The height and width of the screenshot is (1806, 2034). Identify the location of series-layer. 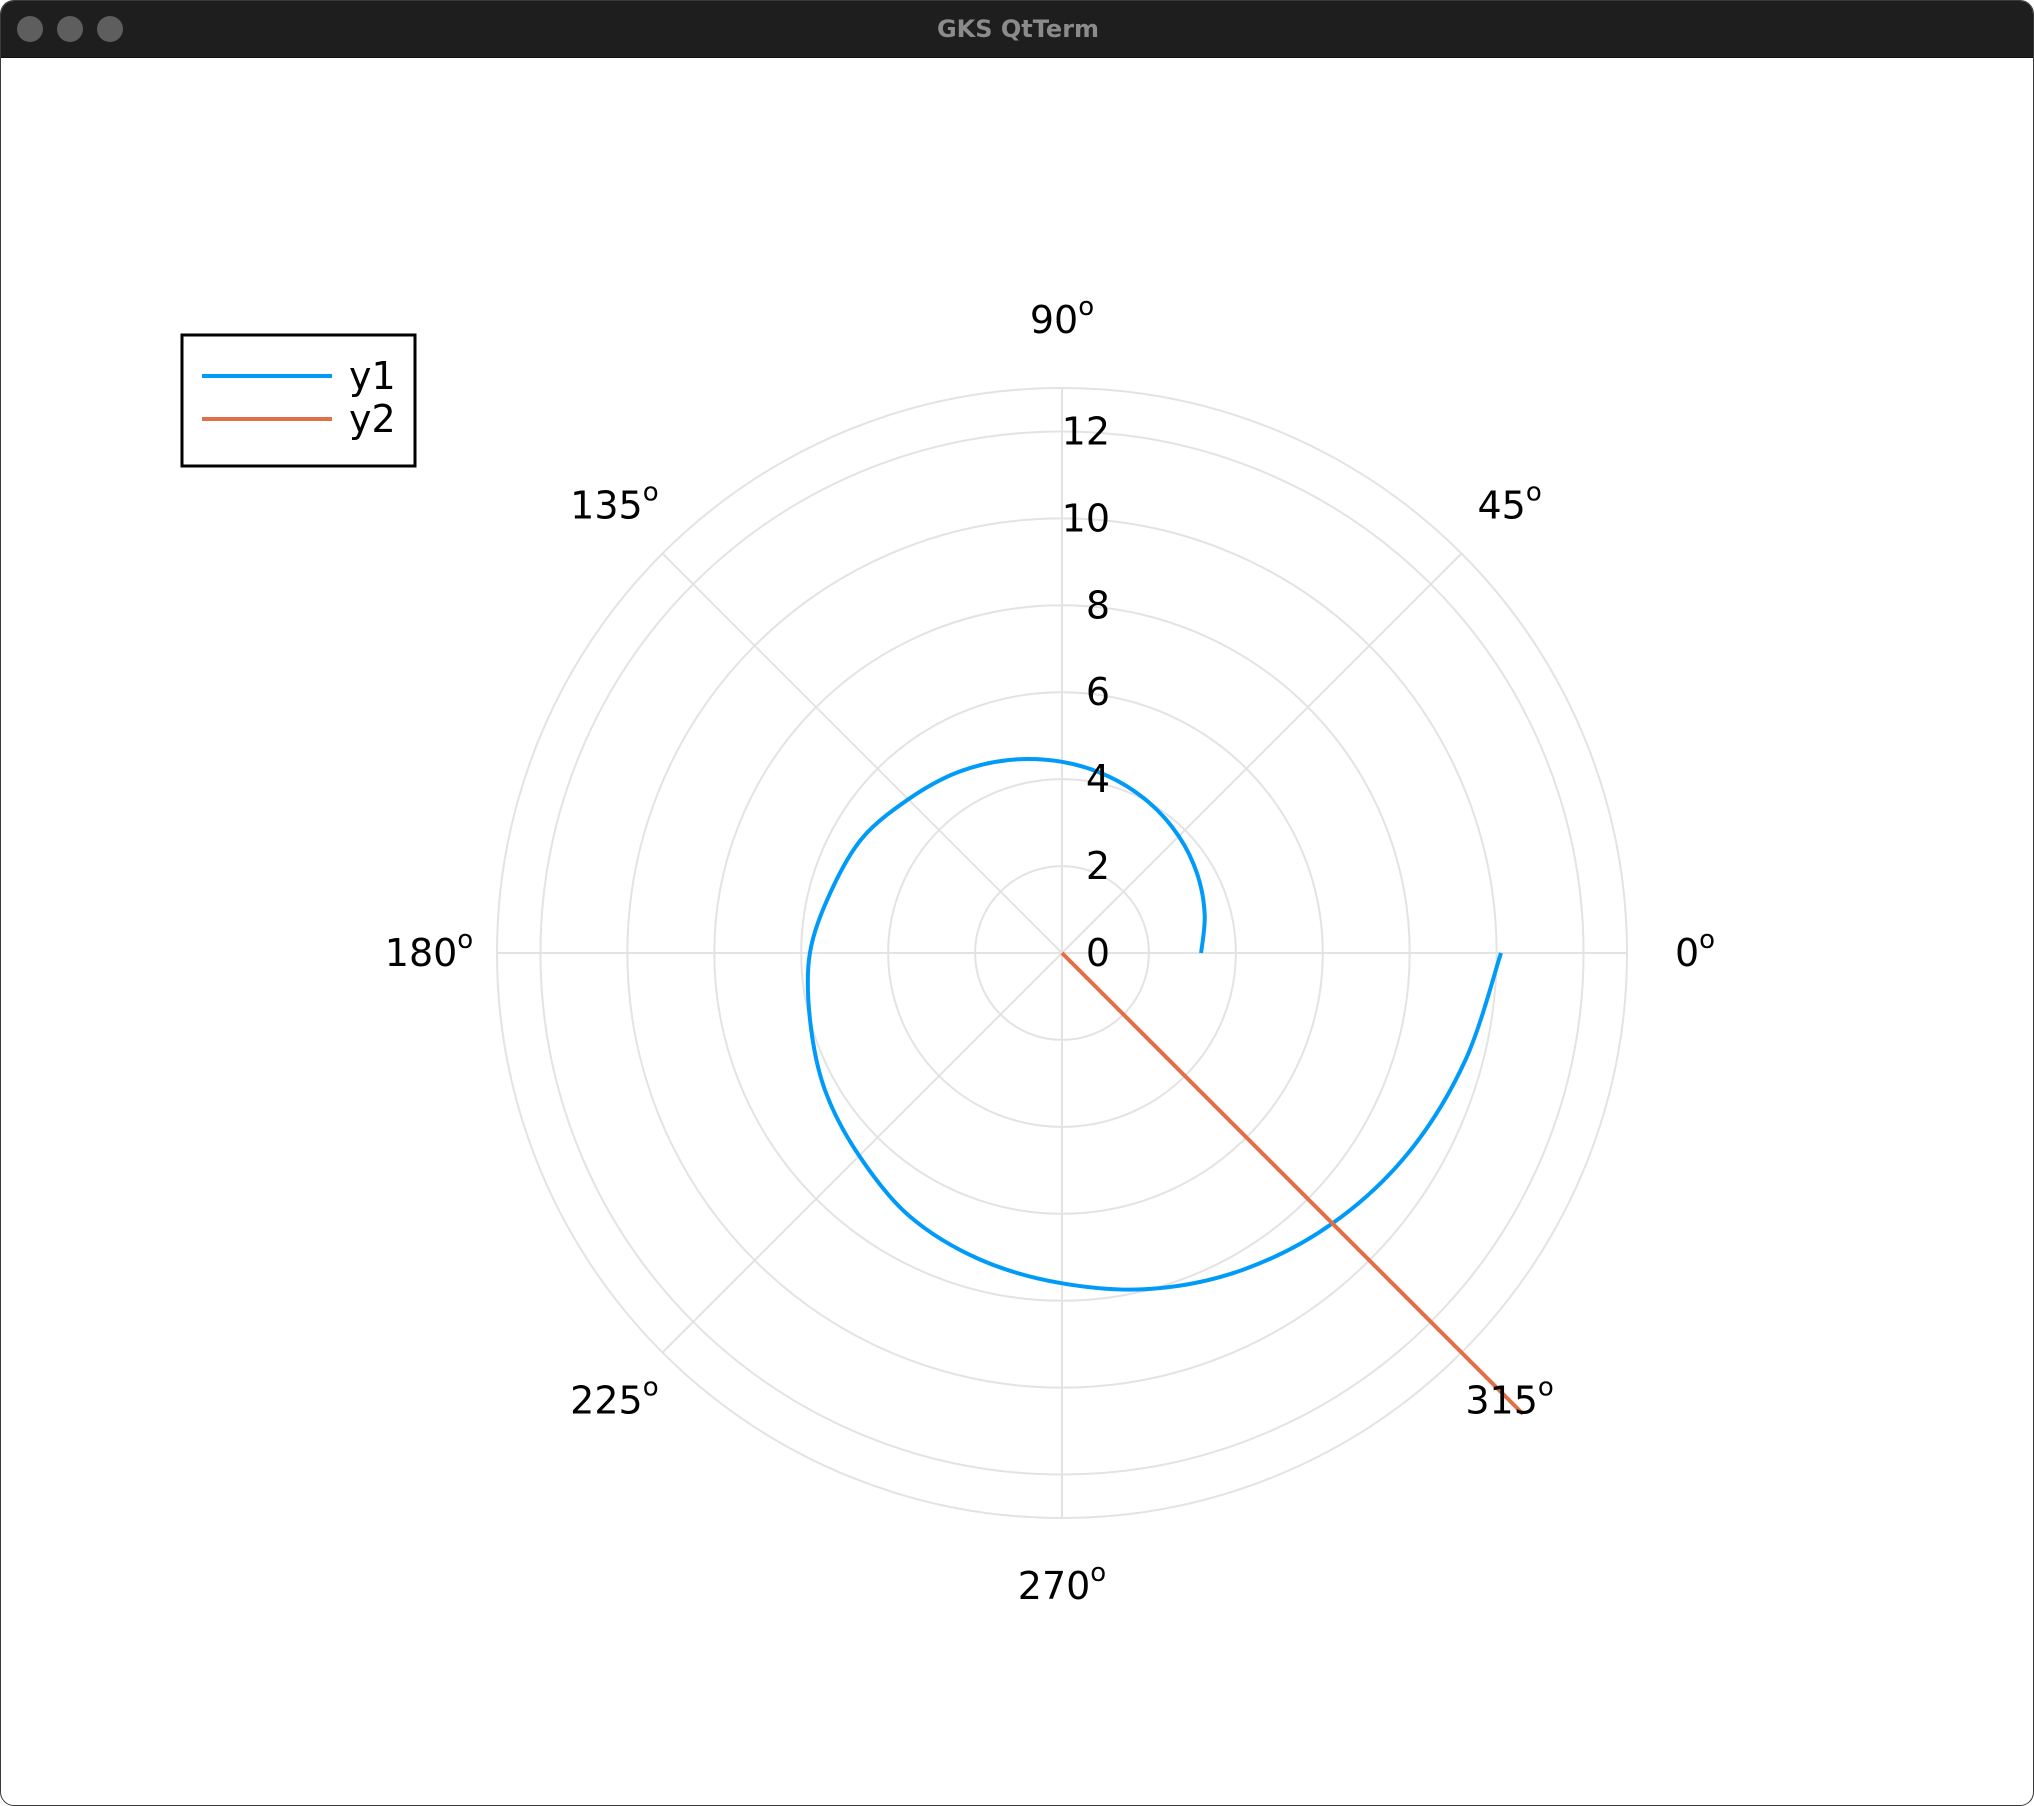
(1165, 1086).